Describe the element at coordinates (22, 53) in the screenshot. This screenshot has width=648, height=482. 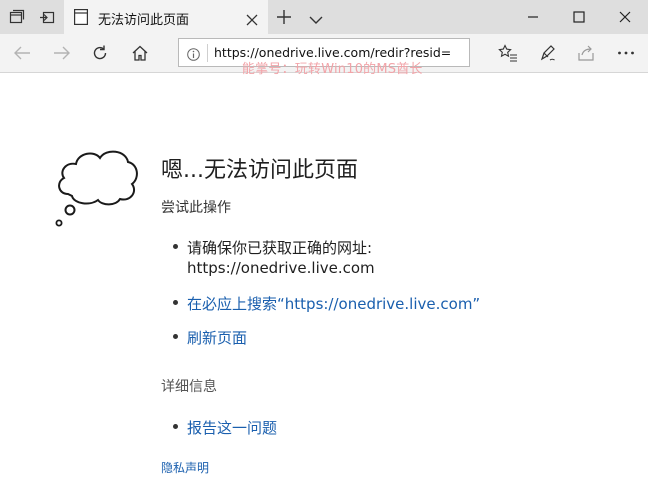
I see `back-arrow-icon` at that location.